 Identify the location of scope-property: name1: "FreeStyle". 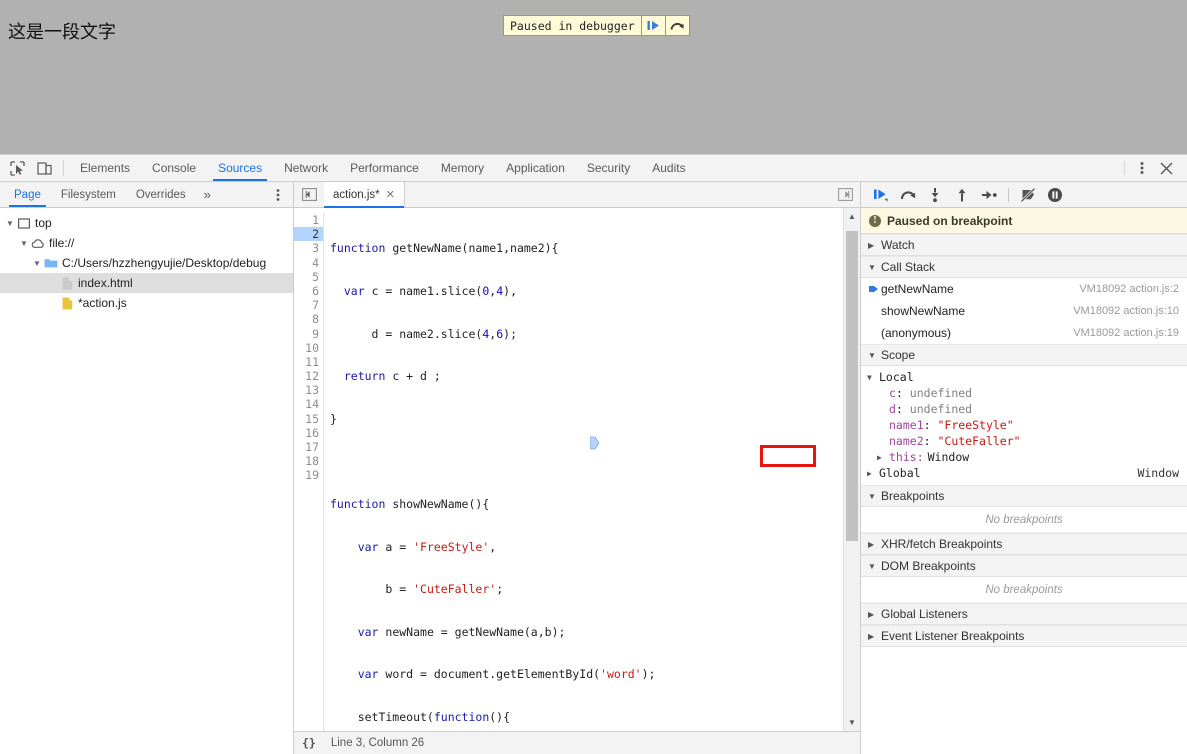
(1024, 425).